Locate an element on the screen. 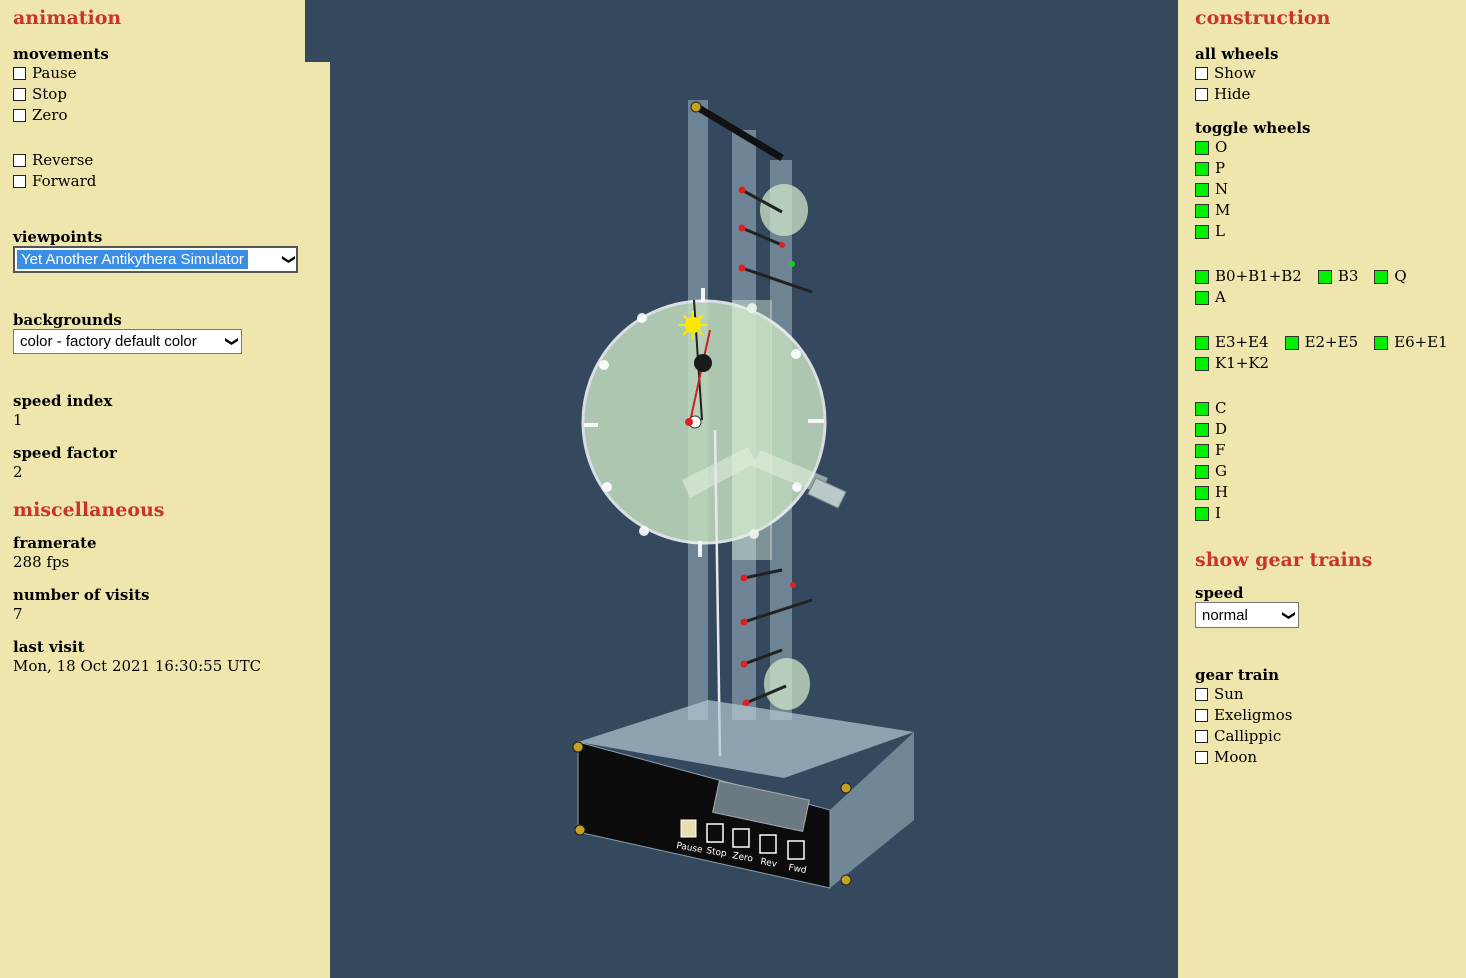 This screenshot has width=1466, height=978. hide-option: Hide is located at coordinates (1322, 94).